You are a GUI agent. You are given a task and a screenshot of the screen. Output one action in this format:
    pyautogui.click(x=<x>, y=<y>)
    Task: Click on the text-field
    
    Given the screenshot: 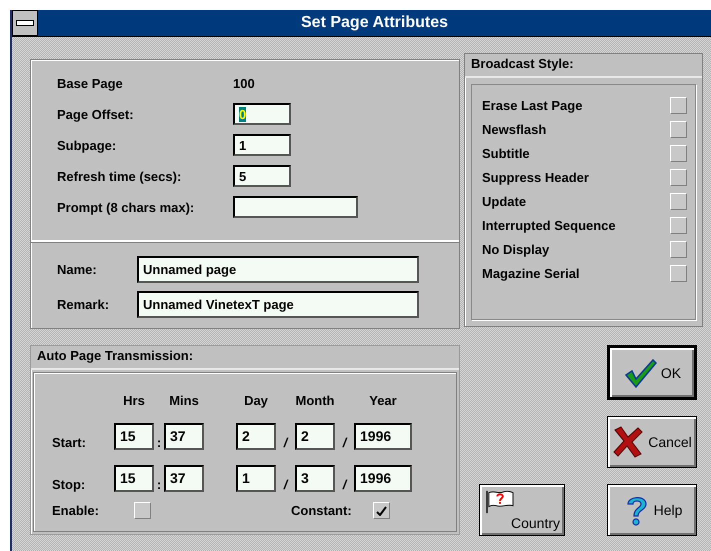 What is the action you would take?
    pyautogui.click(x=295, y=207)
    